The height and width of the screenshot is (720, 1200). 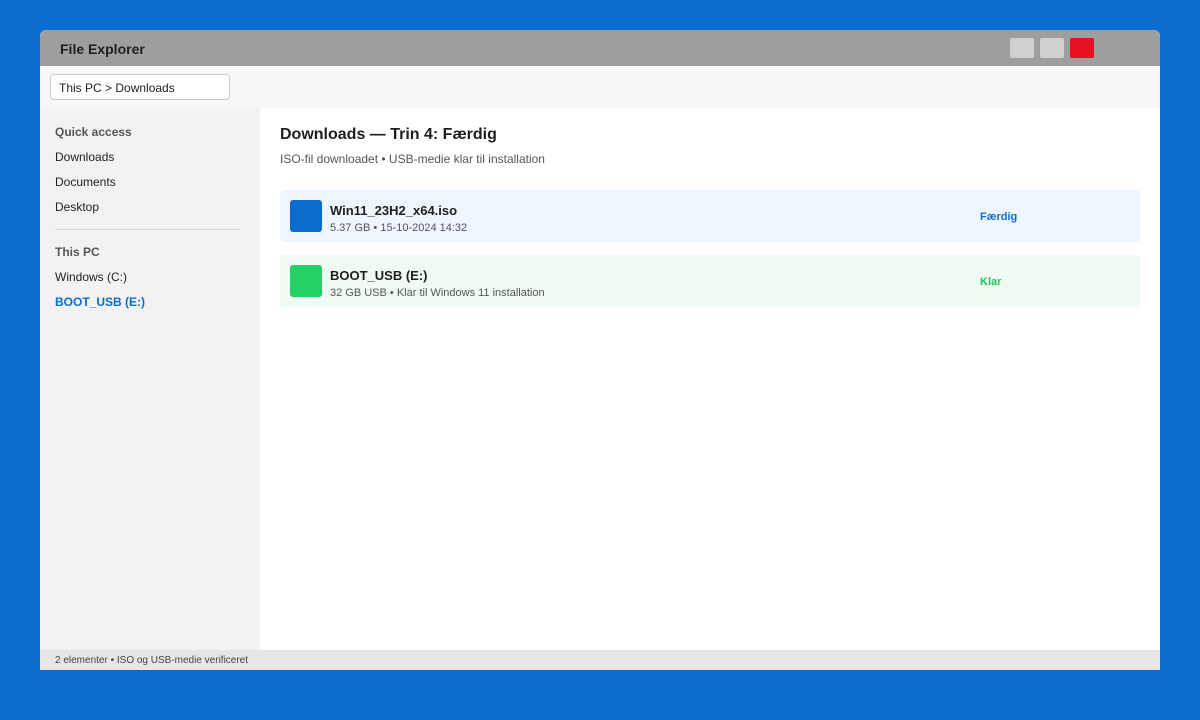 What do you see at coordinates (600, 87) in the screenshot?
I see `address-bar-area: This PC > Downloads` at bounding box center [600, 87].